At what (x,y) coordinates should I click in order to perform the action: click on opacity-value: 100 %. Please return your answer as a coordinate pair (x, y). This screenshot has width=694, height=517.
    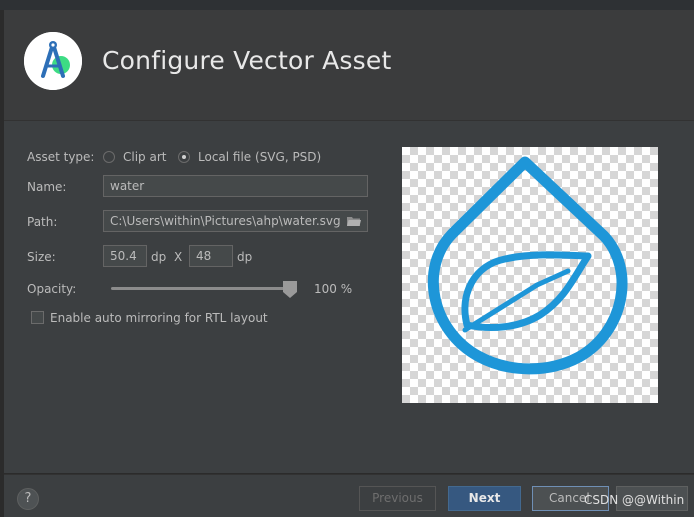
    Looking at the image, I should click on (333, 289).